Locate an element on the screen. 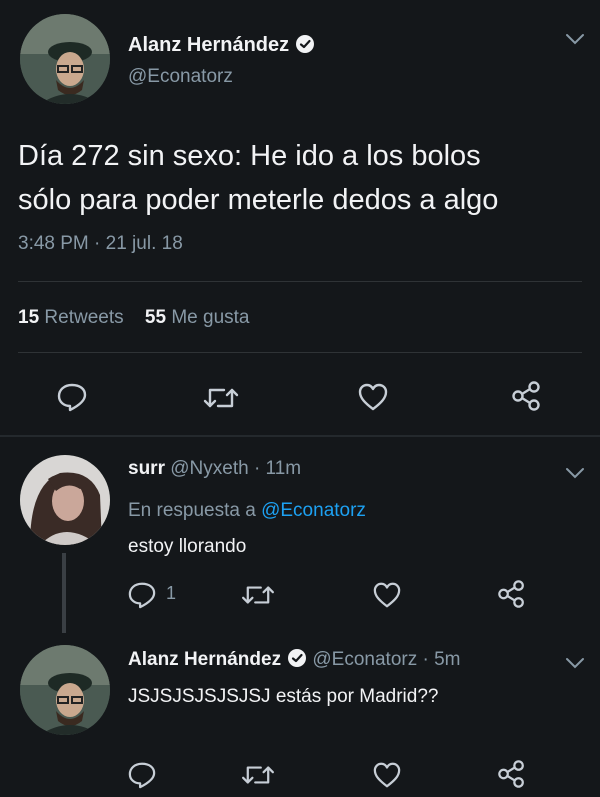  replying-to-handle: @Econatorz is located at coordinates (313, 510).